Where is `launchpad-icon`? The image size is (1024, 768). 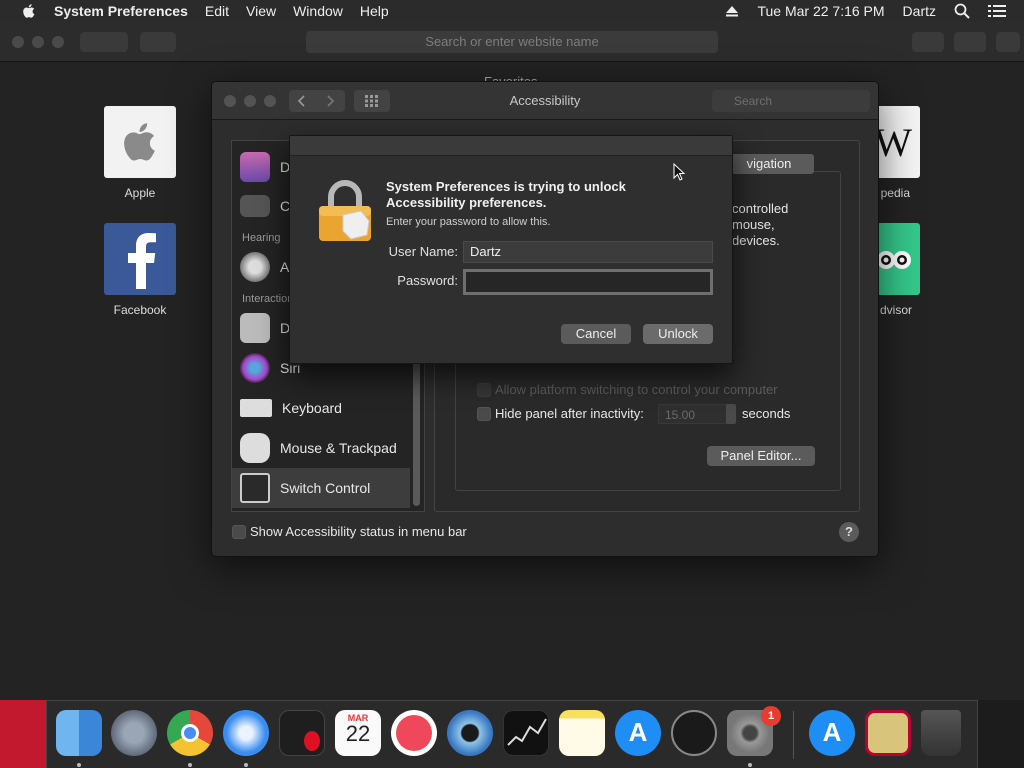
launchpad-icon is located at coordinates (134, 733).